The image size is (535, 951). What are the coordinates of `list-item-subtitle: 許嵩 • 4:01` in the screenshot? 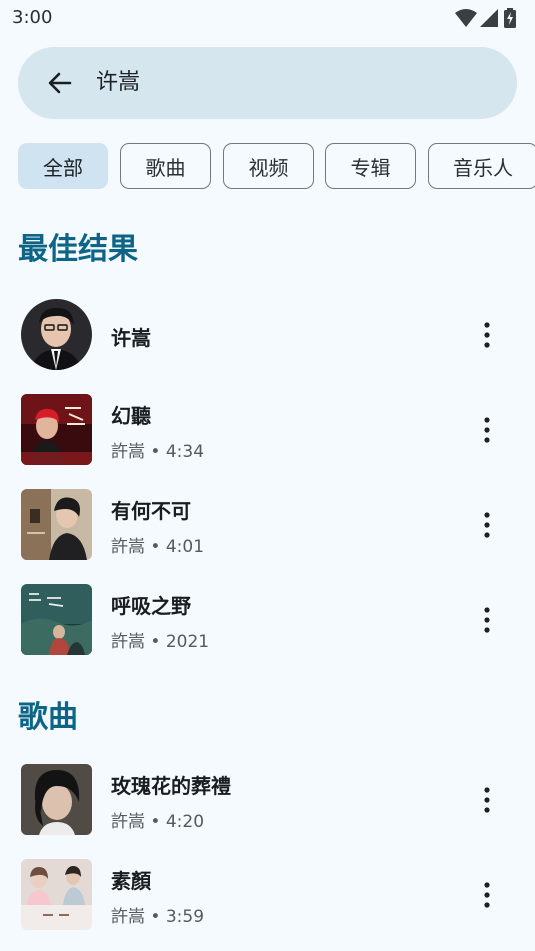 It's located at (158, 547).